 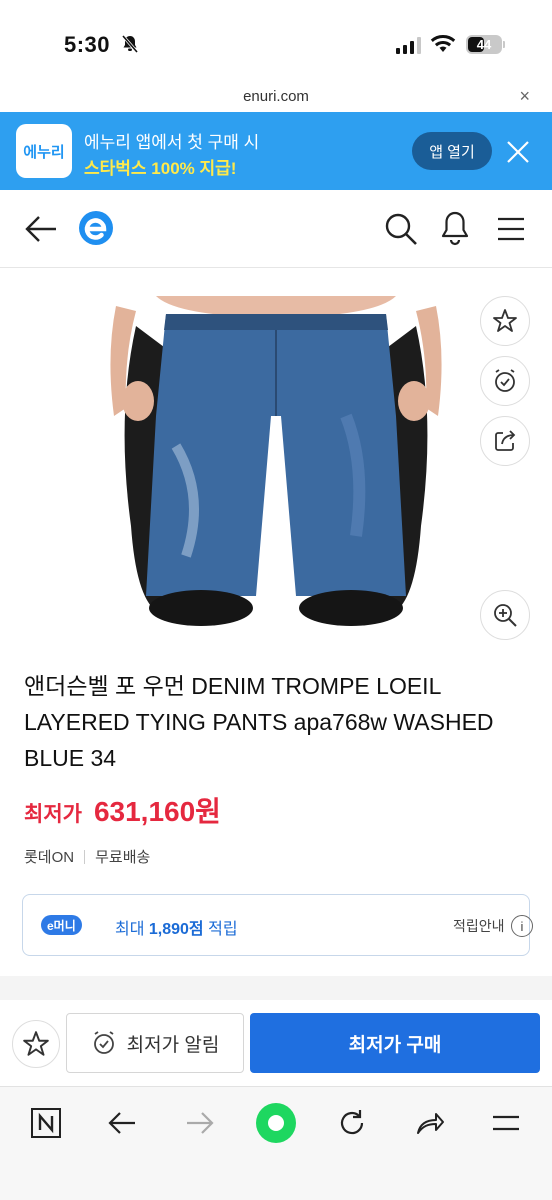 I want to click on shipping-info: 무료배송, so click(x=123, y=857).